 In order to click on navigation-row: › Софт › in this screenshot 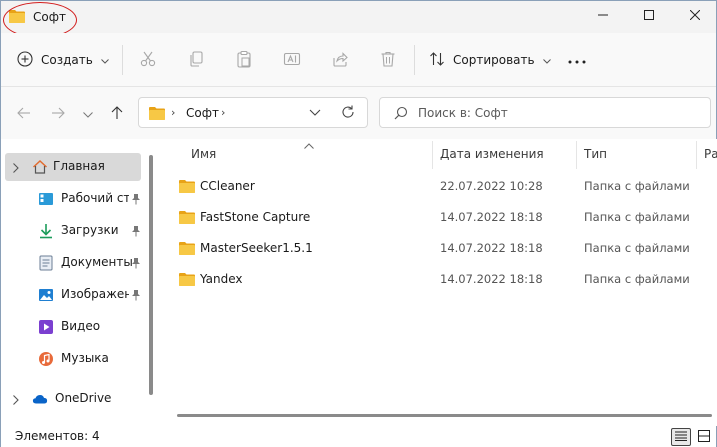, I will do `click(358, 113)`.